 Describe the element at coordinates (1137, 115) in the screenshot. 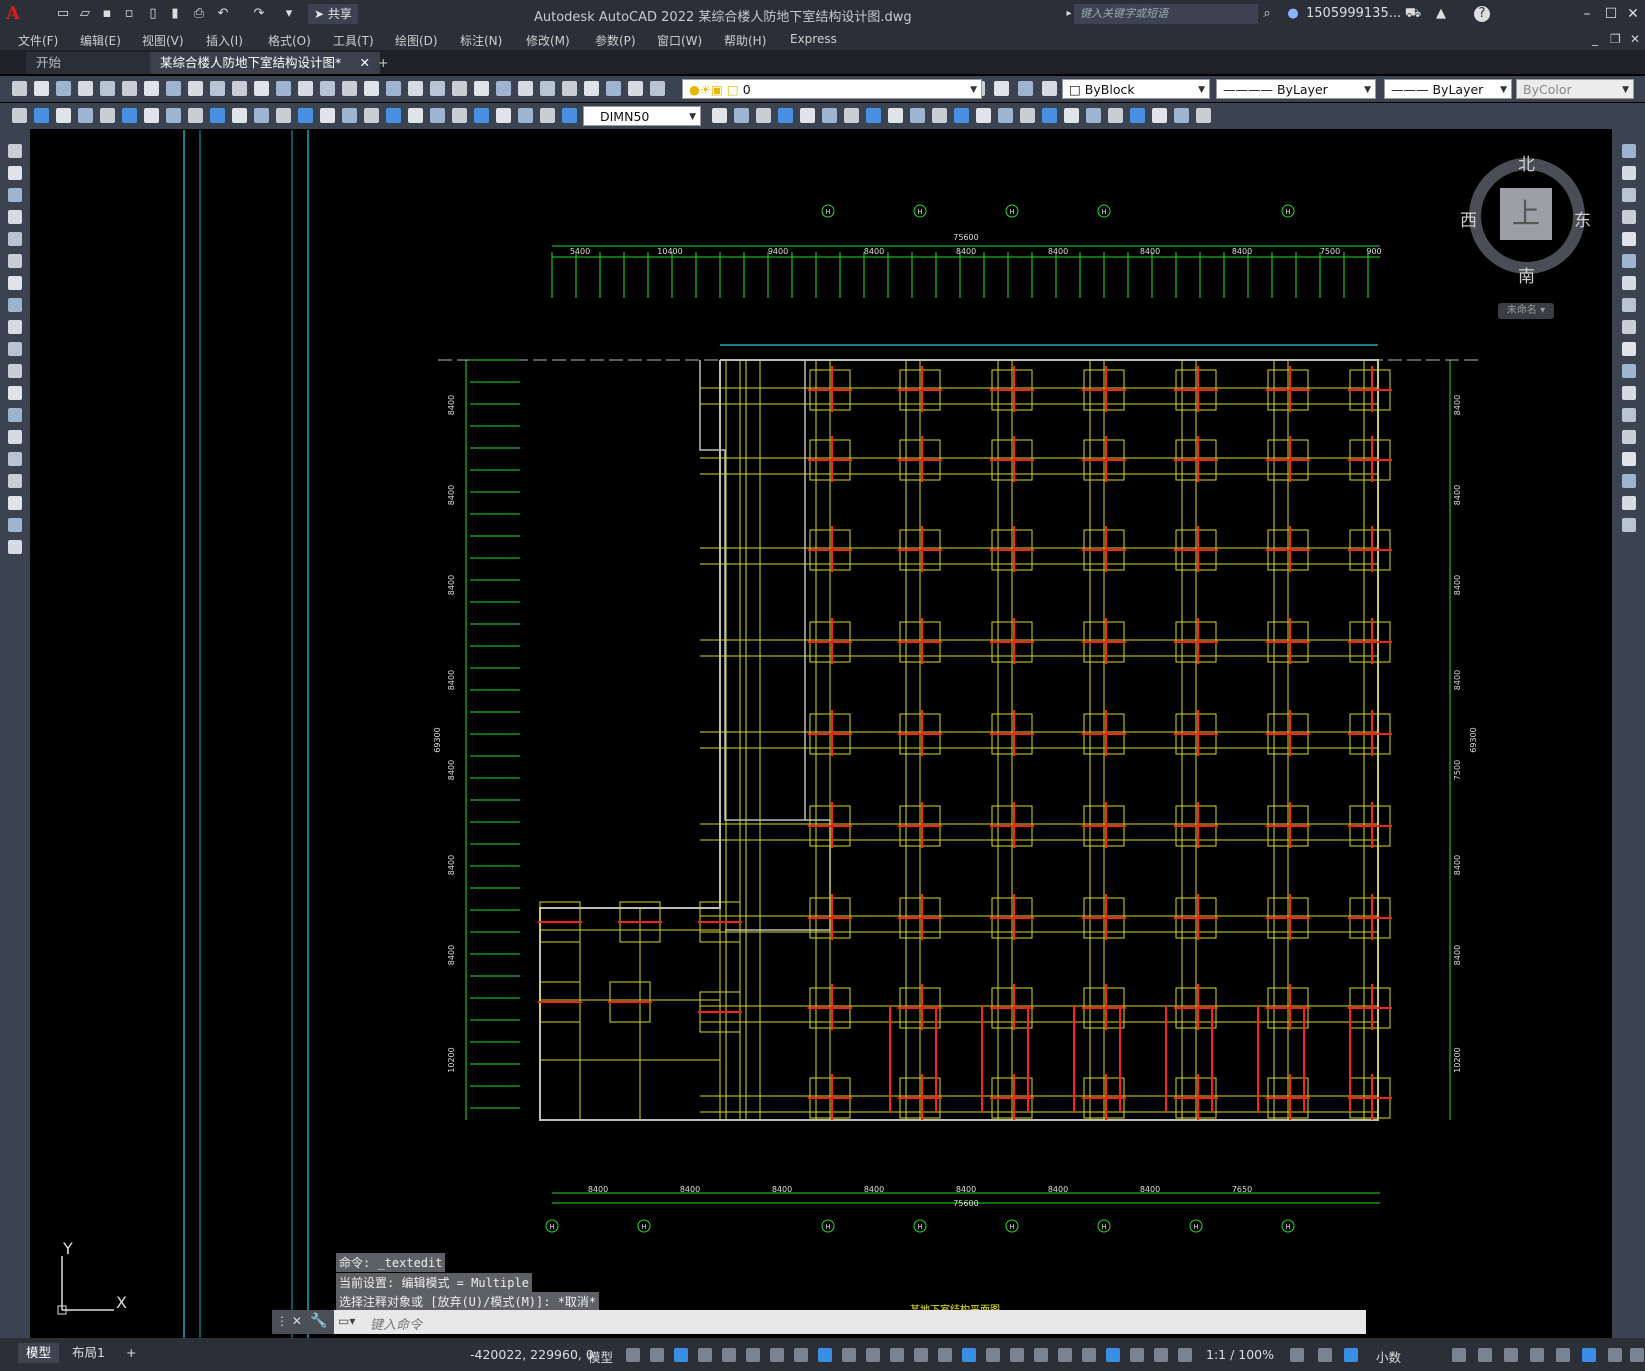

I see `dim-tool-46-icon` at that location.